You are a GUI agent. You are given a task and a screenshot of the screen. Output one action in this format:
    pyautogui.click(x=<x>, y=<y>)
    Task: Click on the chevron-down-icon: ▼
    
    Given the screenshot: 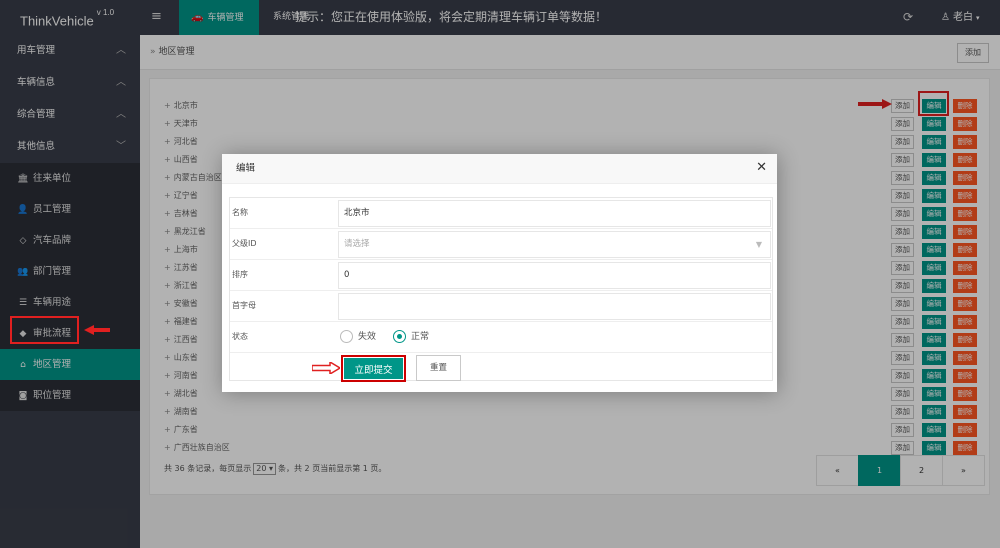 What is the action you would take?
    pyautogui.click(x=758, y=244)
    